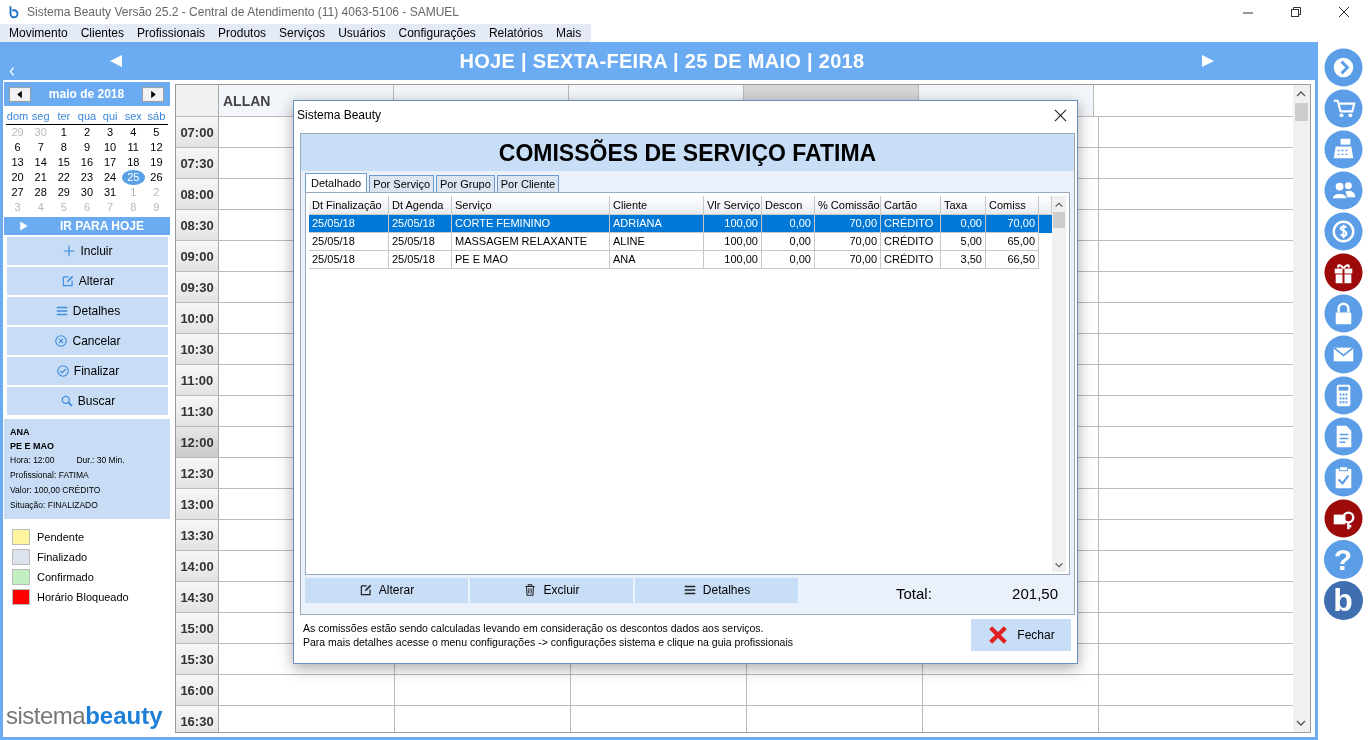  Describe the element at coordinates (20, 432) in the screenshot. I see `client-name: ANA` at that location.